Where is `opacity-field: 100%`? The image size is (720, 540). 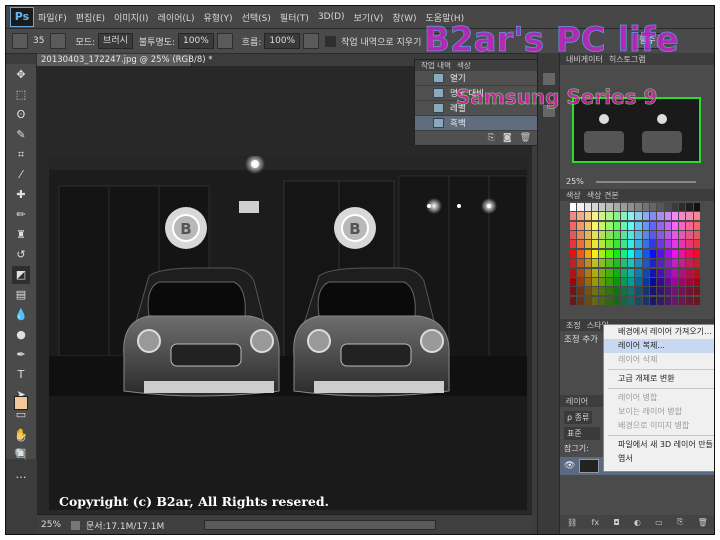 opacity-field: 100% is located at coordinates (196, 41).